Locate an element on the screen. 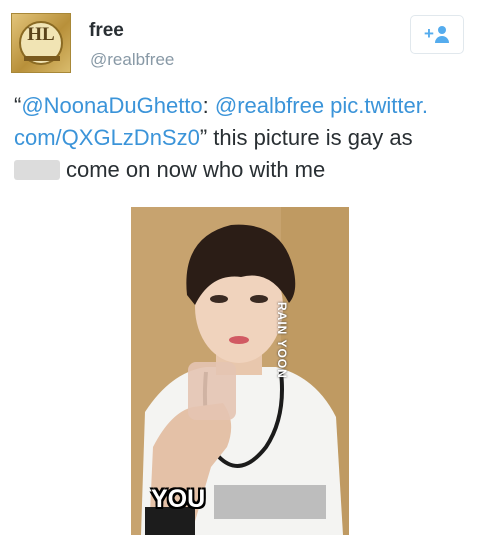 This screenshot has width=480, height=537. avatar: HL is located at coordinates (41, 43).